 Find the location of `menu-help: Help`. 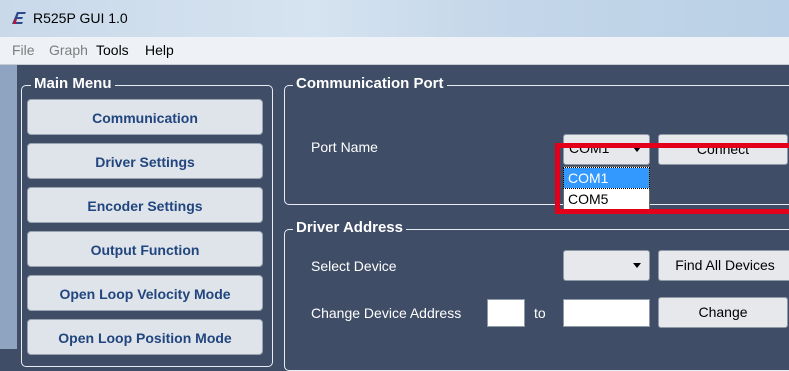

menu-help: Help is located at coordinates (159, 50).